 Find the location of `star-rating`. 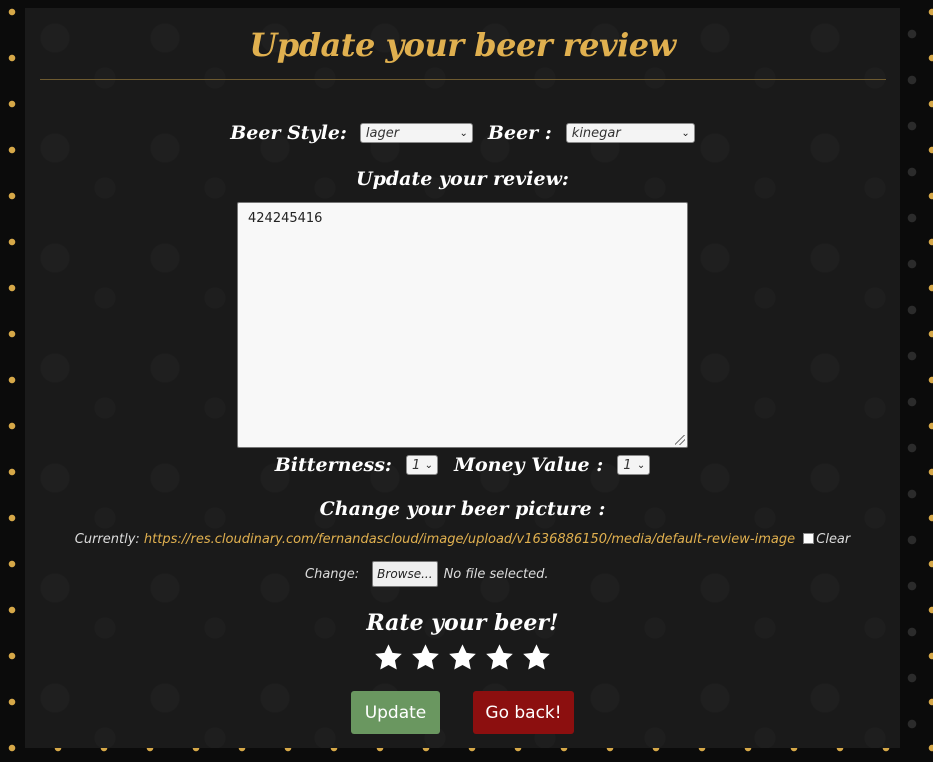

star-rating is located at coordinates (462, 657).